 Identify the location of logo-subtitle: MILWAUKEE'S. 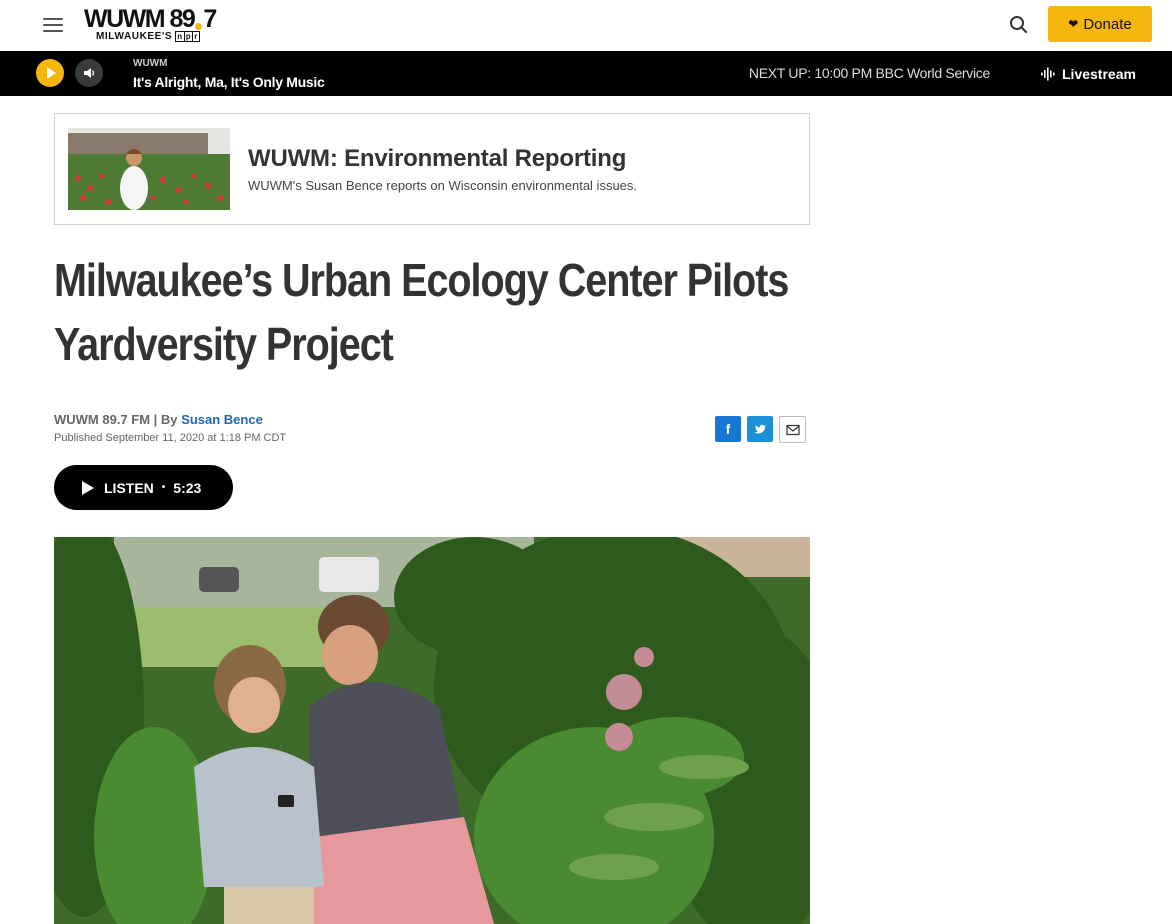
(134, 37).